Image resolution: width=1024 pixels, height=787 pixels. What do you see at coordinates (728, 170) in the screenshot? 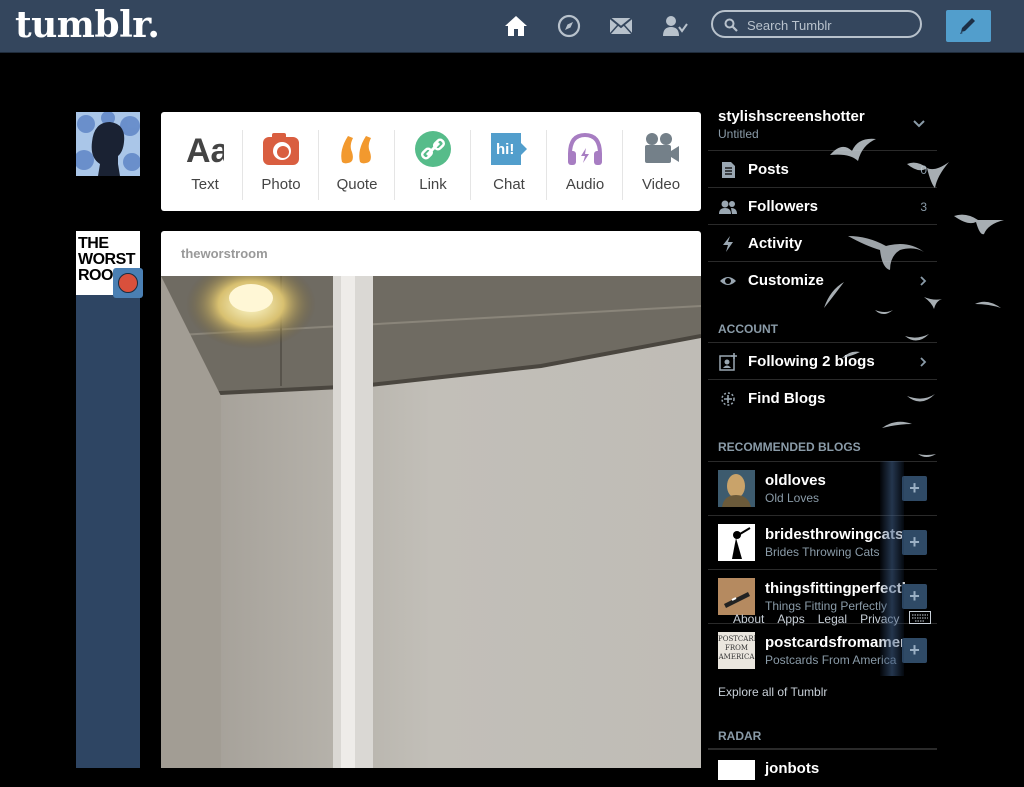
I see `posts-icon` at bounding box center [728, 170].